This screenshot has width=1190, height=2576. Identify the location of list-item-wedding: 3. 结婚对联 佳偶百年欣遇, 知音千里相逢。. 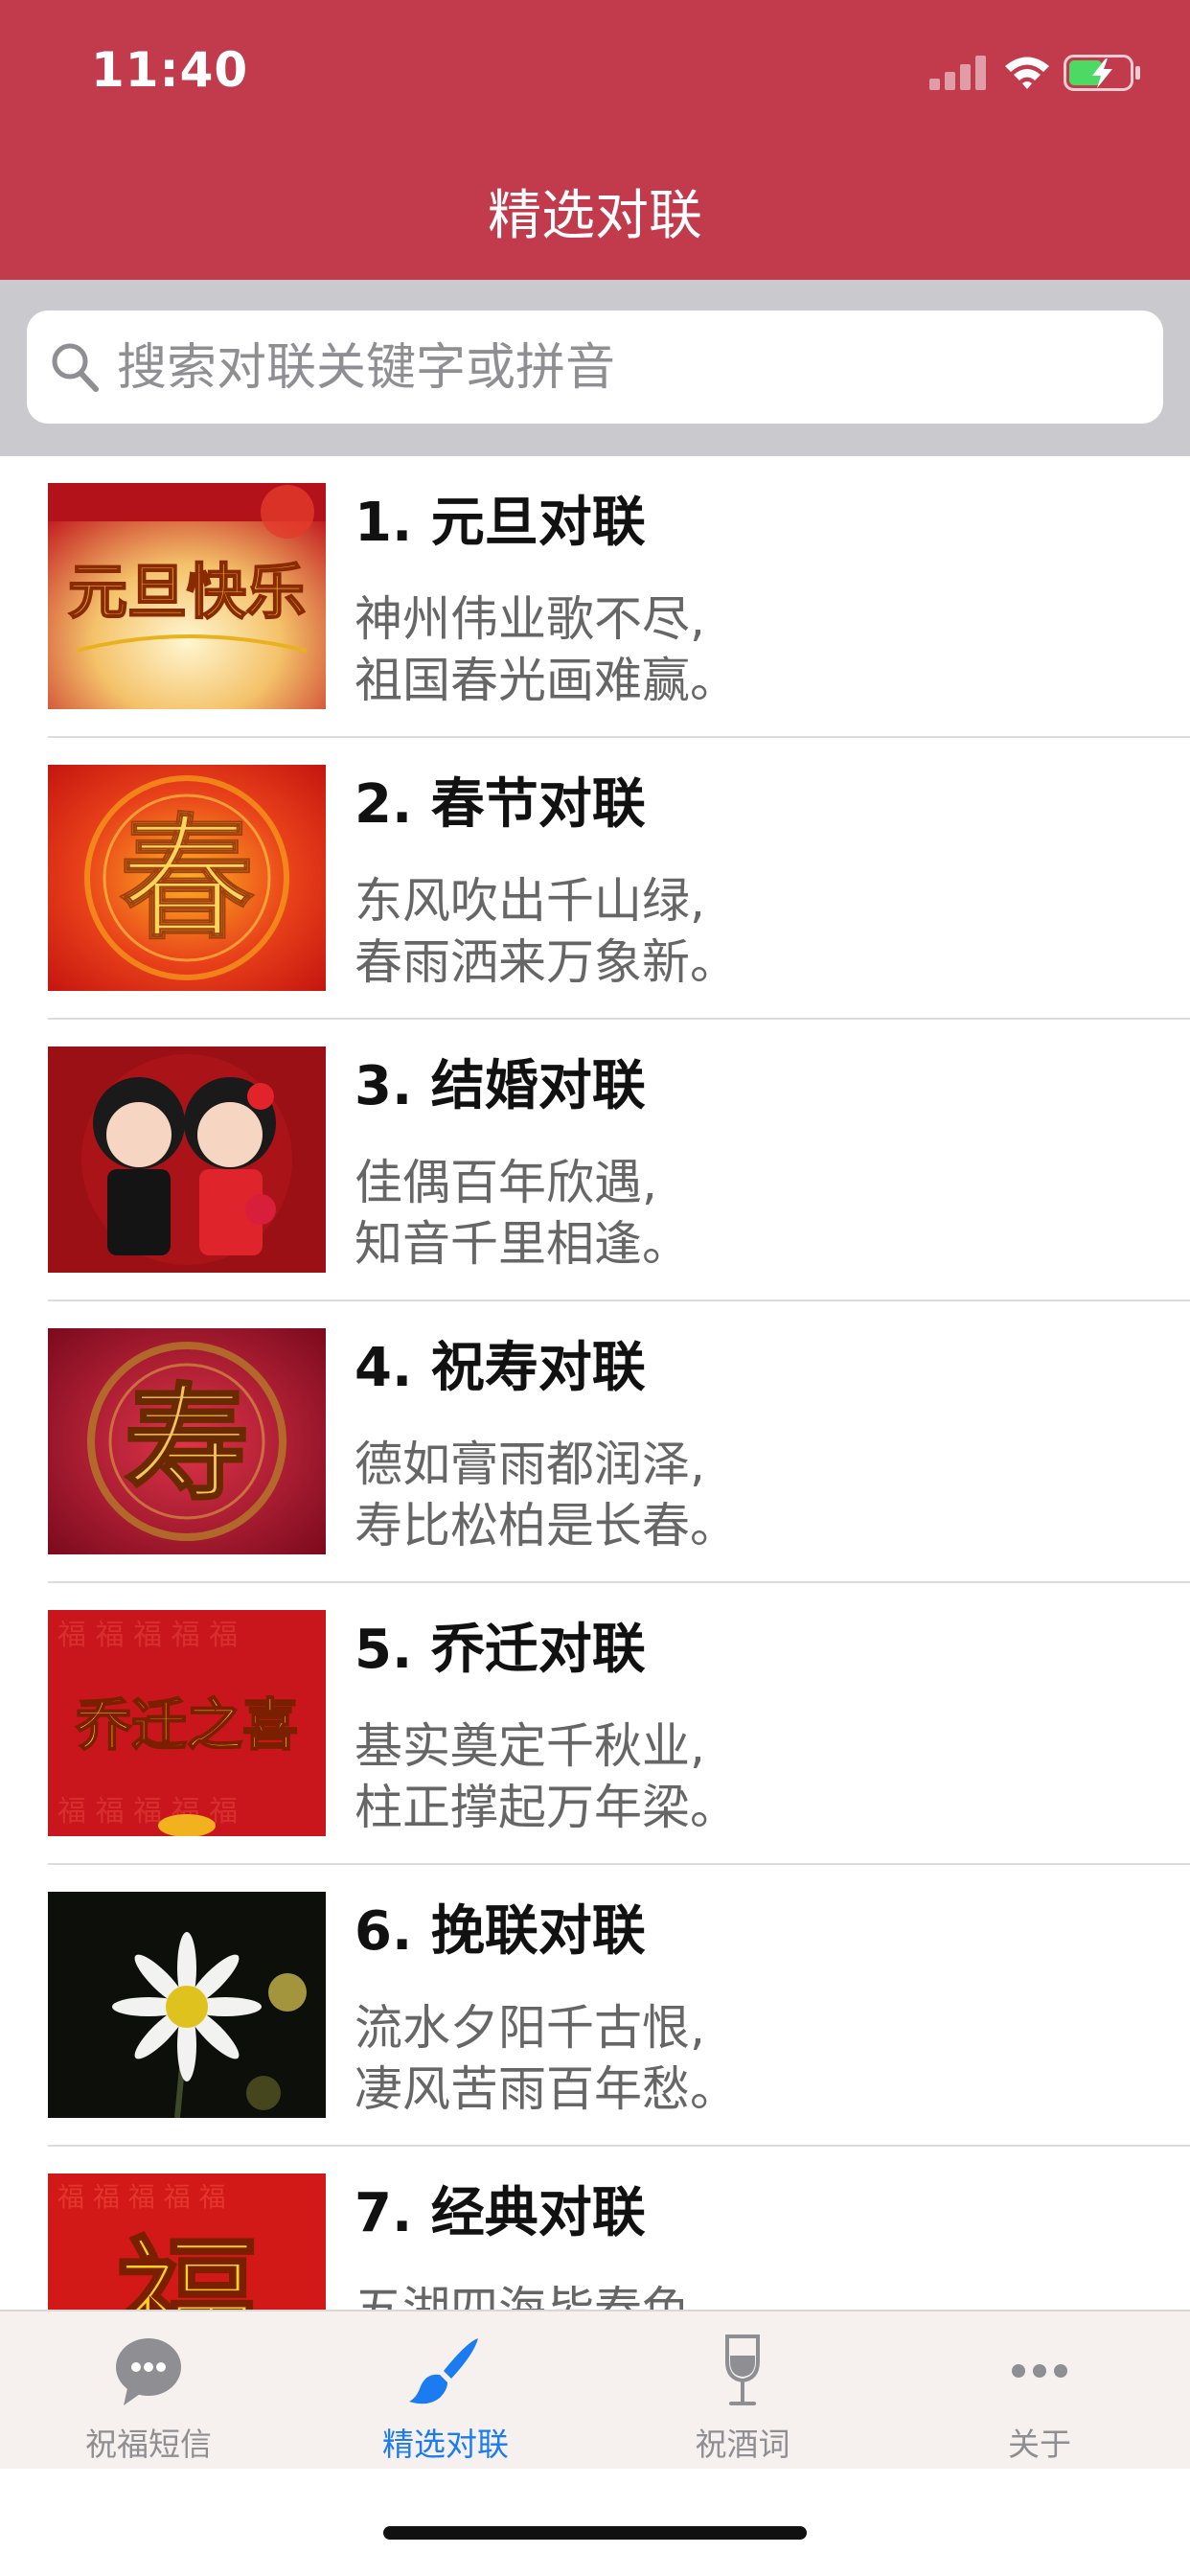
(595, 1160).